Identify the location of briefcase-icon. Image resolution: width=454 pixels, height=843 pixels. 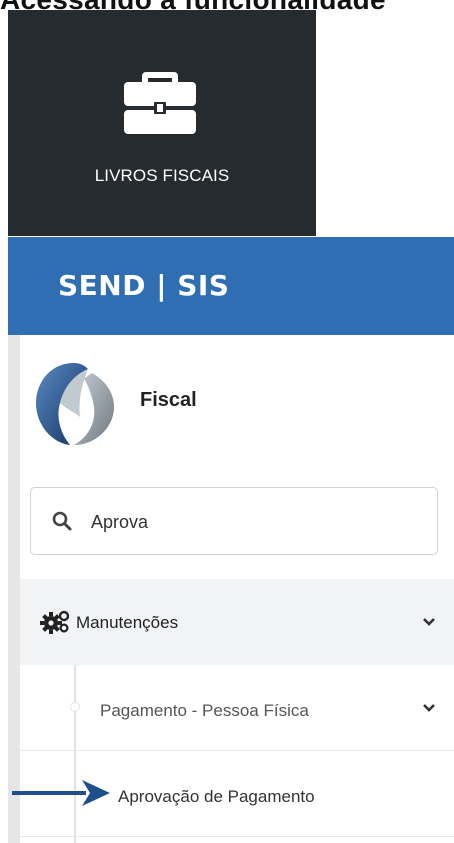
(160, 103).